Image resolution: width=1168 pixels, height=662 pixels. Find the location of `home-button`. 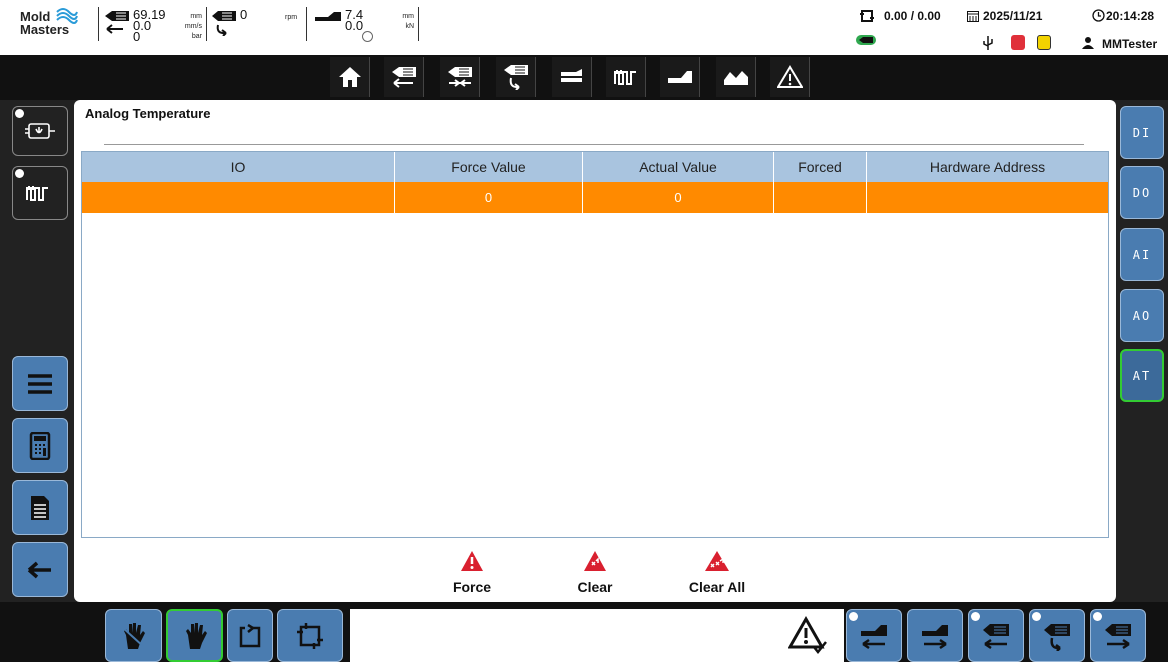

home-button is located at coordinates (350, 77).